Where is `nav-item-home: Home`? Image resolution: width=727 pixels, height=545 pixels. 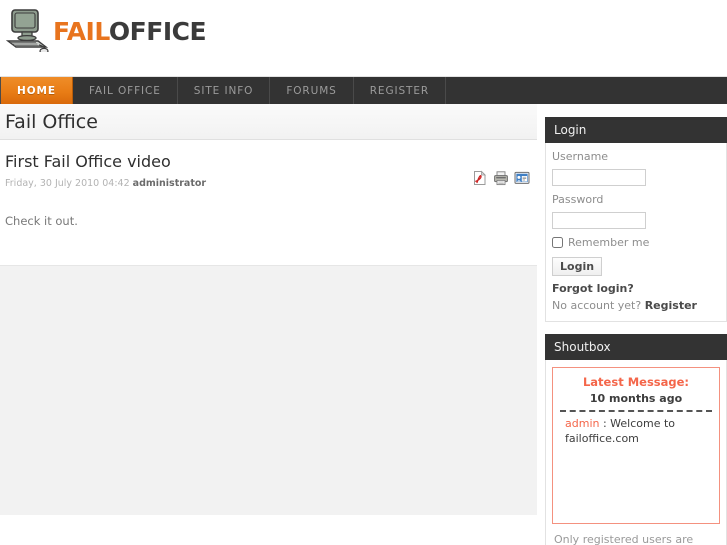 nav-item-home: Home is located at coordinates (36, 91).